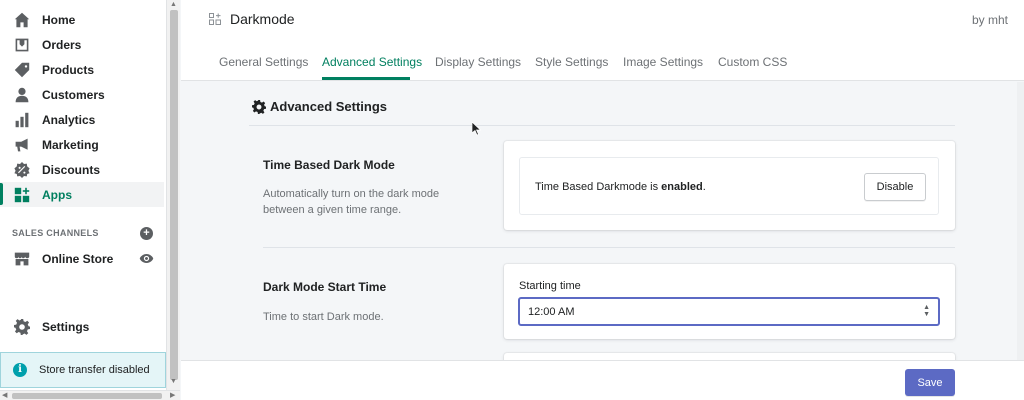 This screenshot has height=400, width=1024. I want to click on bar-chart-icon, so click(22, 120).